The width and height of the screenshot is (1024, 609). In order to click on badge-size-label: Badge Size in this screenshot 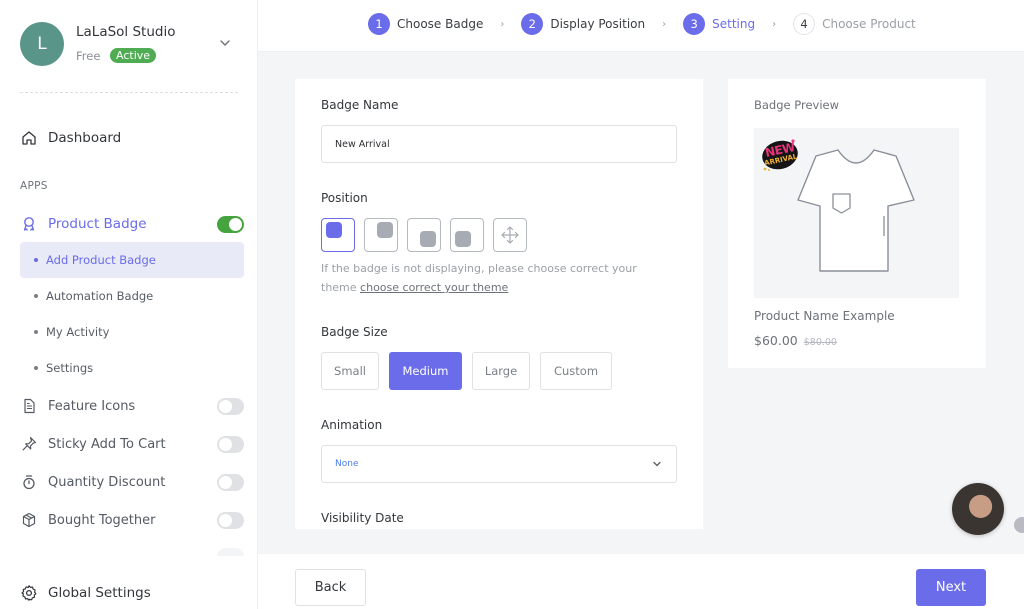, I will do `click(354, 332)`.